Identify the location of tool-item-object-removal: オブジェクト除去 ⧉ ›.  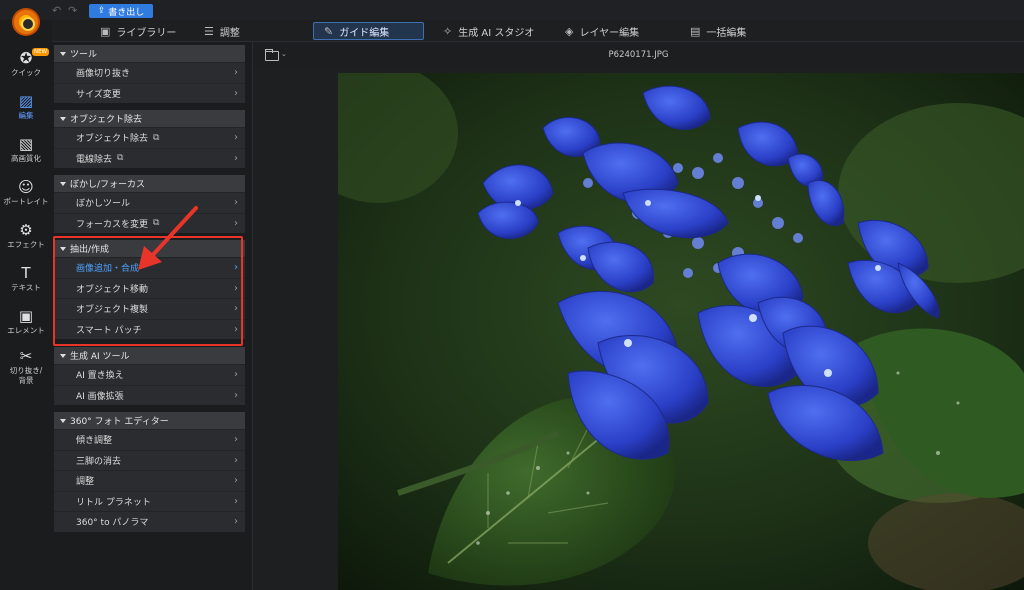
(149, 137).